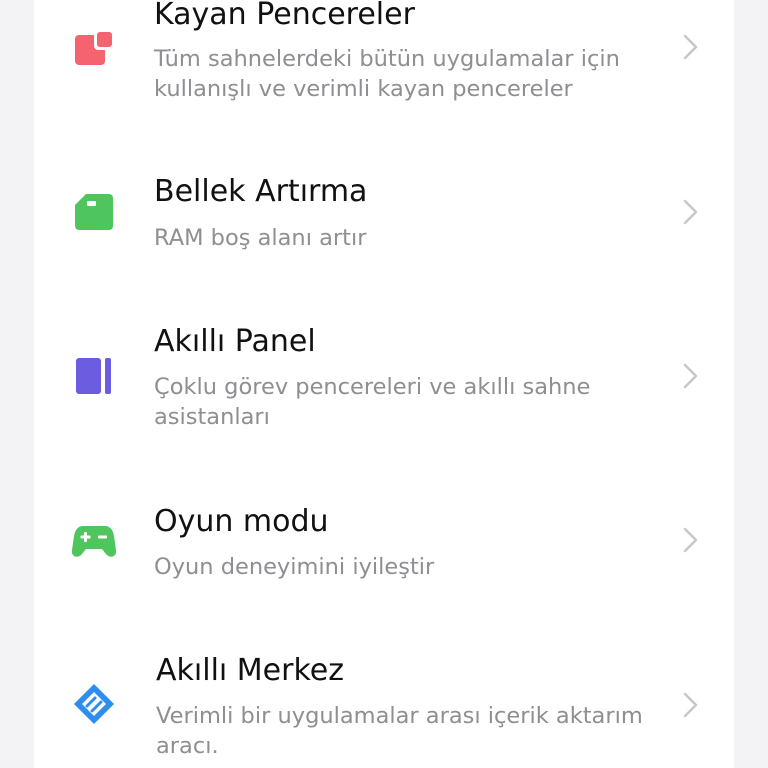 The image size is (768, 768). I want to click on item-title: Akıllı Panel, so click(235, 341).